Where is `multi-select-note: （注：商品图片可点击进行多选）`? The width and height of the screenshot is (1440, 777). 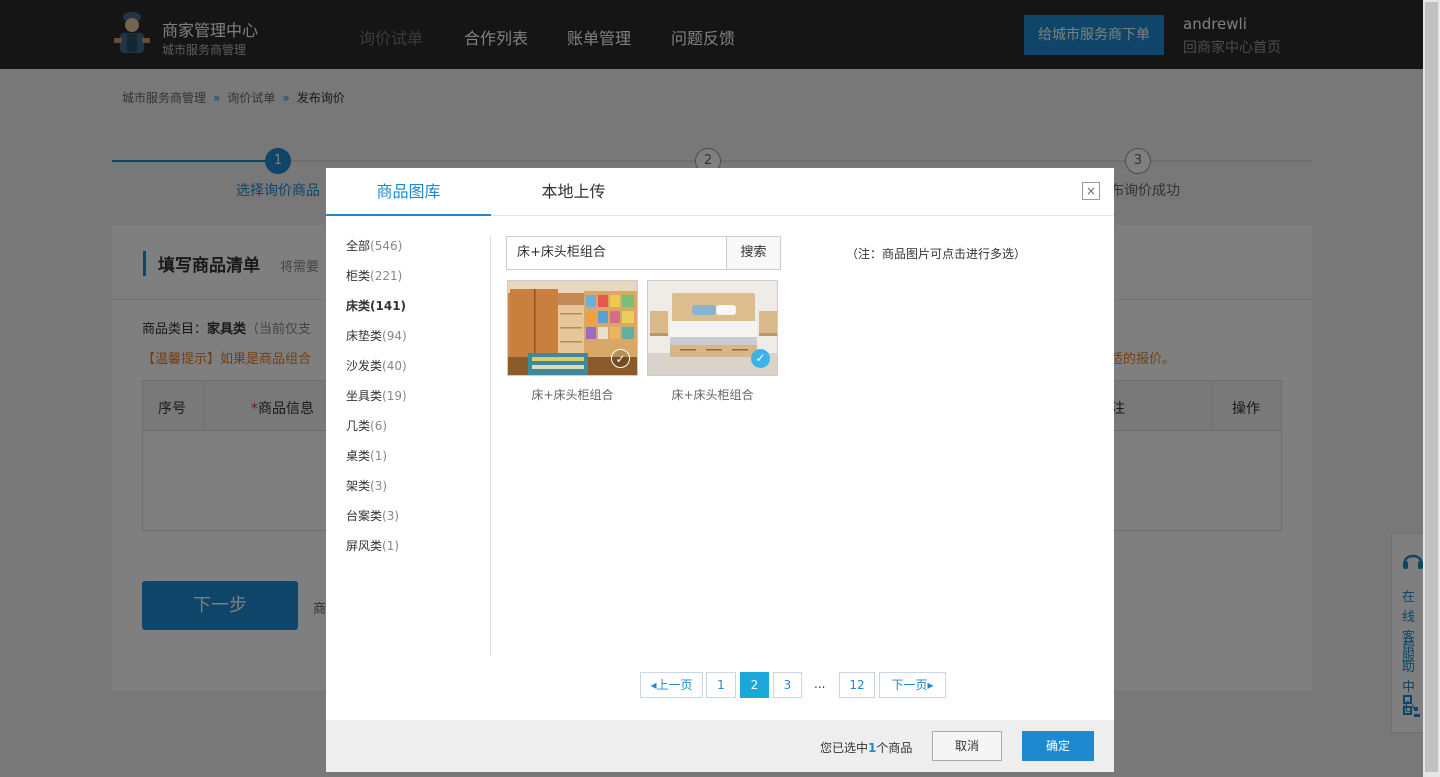
multi-select-note: （注：商品图片可点击进行多选） is located at coordinates (936, 254).